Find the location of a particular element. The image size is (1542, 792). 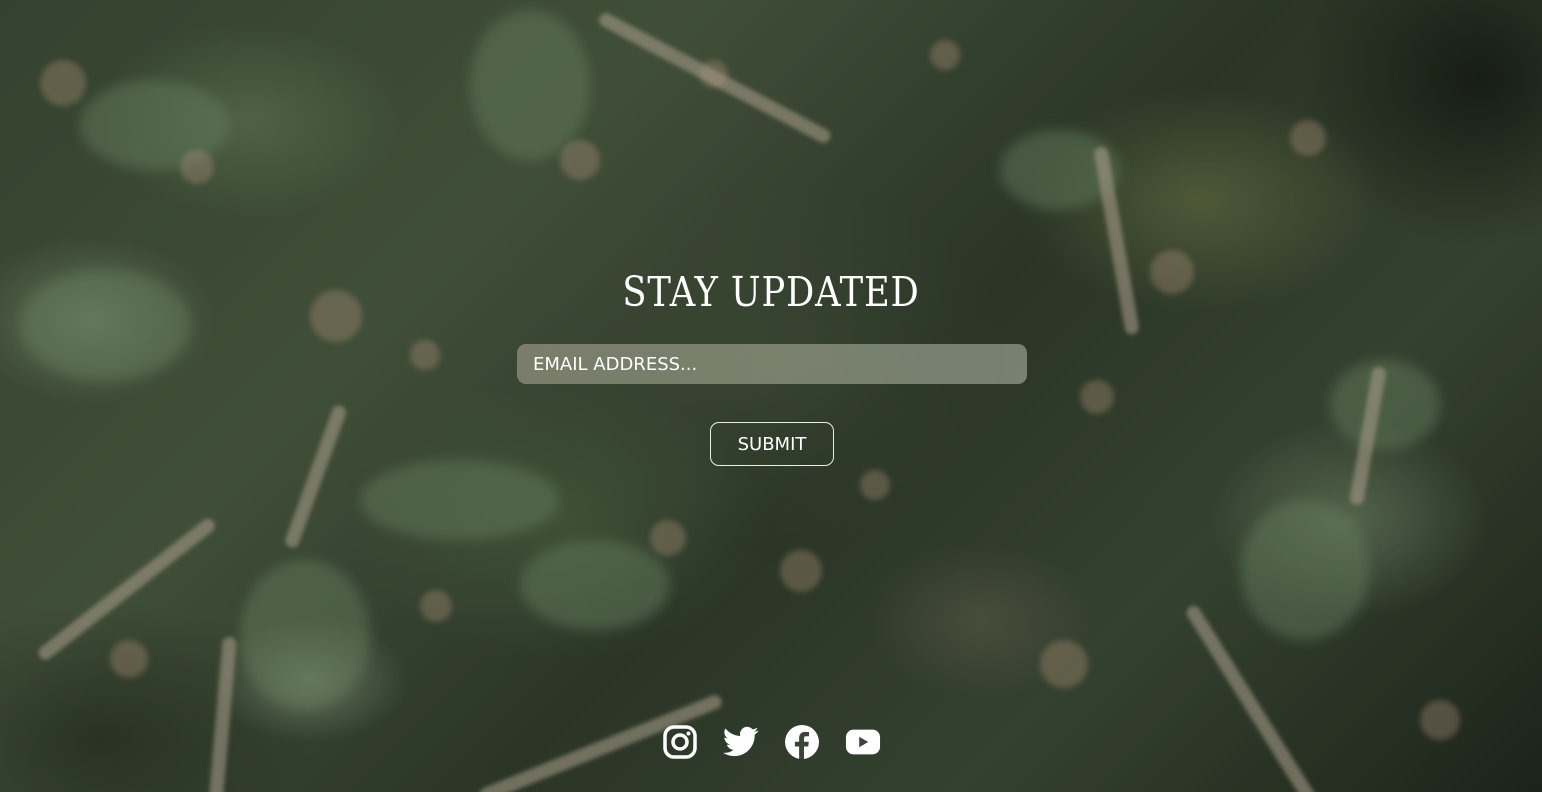

email-input is located at coordinates (772, 364).